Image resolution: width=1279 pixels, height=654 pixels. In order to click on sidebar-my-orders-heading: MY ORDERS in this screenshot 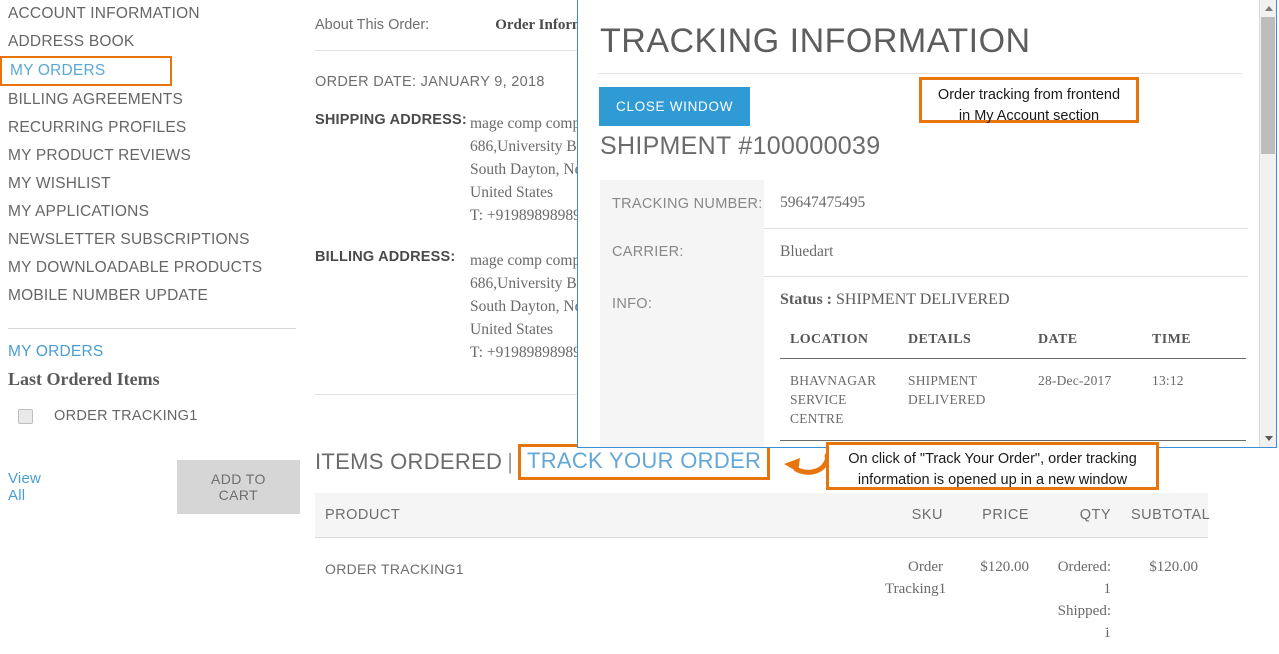, I will do `click(150, 345)`.